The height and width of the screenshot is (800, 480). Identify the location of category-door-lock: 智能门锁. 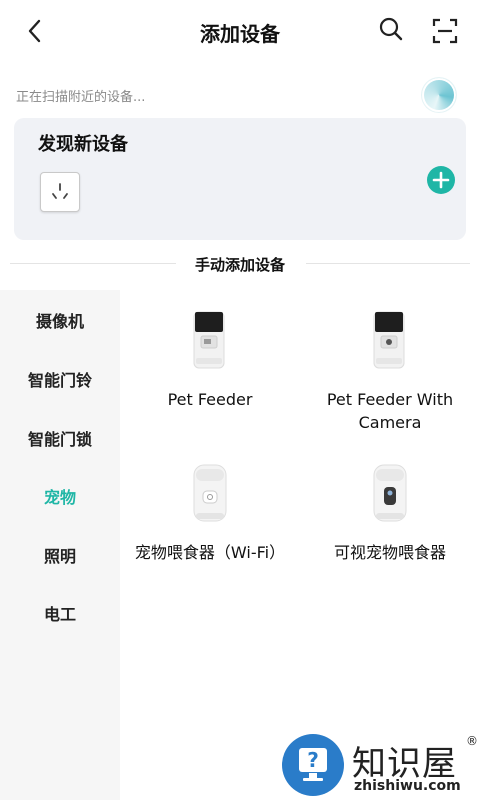
(60, 438).